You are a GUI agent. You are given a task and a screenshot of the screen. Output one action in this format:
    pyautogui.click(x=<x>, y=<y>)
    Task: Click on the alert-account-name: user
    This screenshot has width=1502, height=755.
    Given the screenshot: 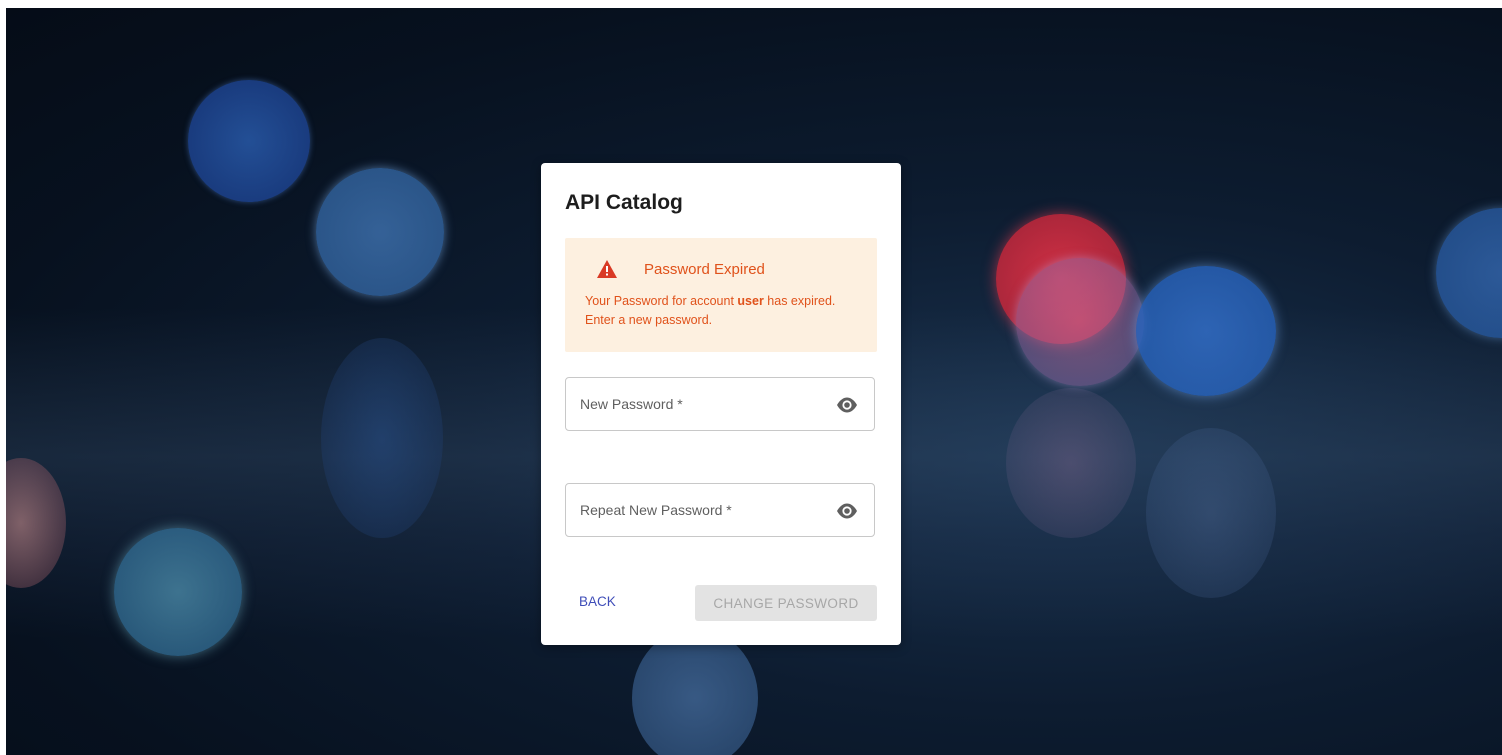 What is the action you would take?
    pyautogui.click(x=750, y=301)
    